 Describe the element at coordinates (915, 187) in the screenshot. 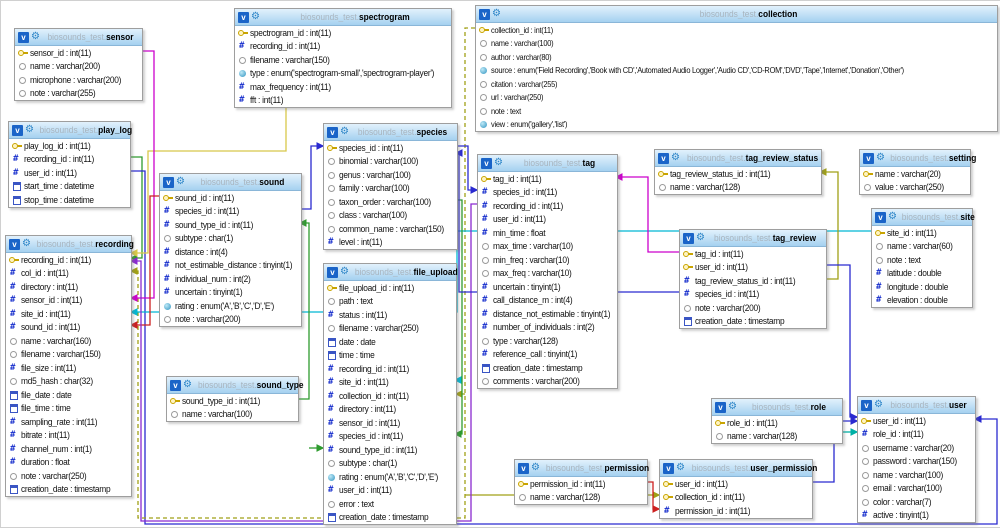

I see `field-setting-value: value : varchar(250)` at that location.